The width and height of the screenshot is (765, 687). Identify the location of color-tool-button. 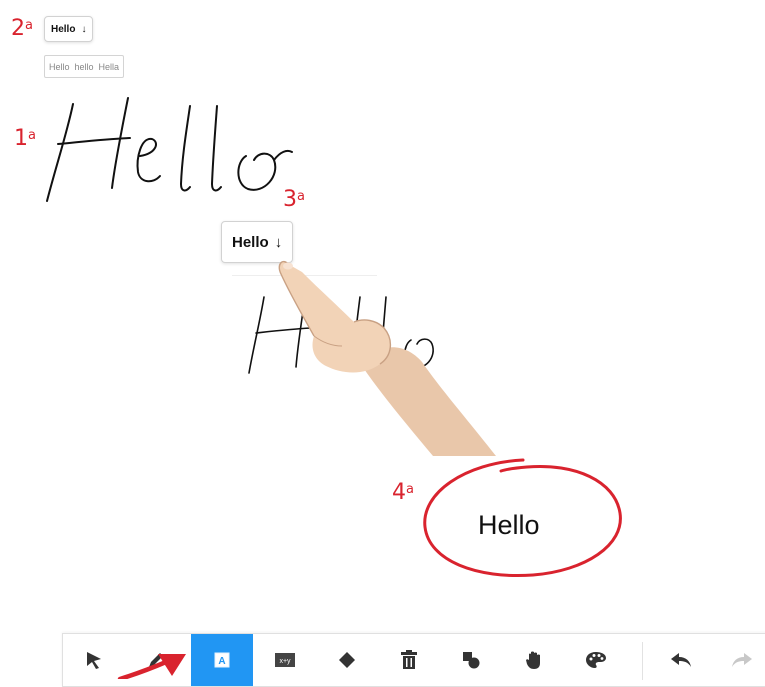
(596, 660).